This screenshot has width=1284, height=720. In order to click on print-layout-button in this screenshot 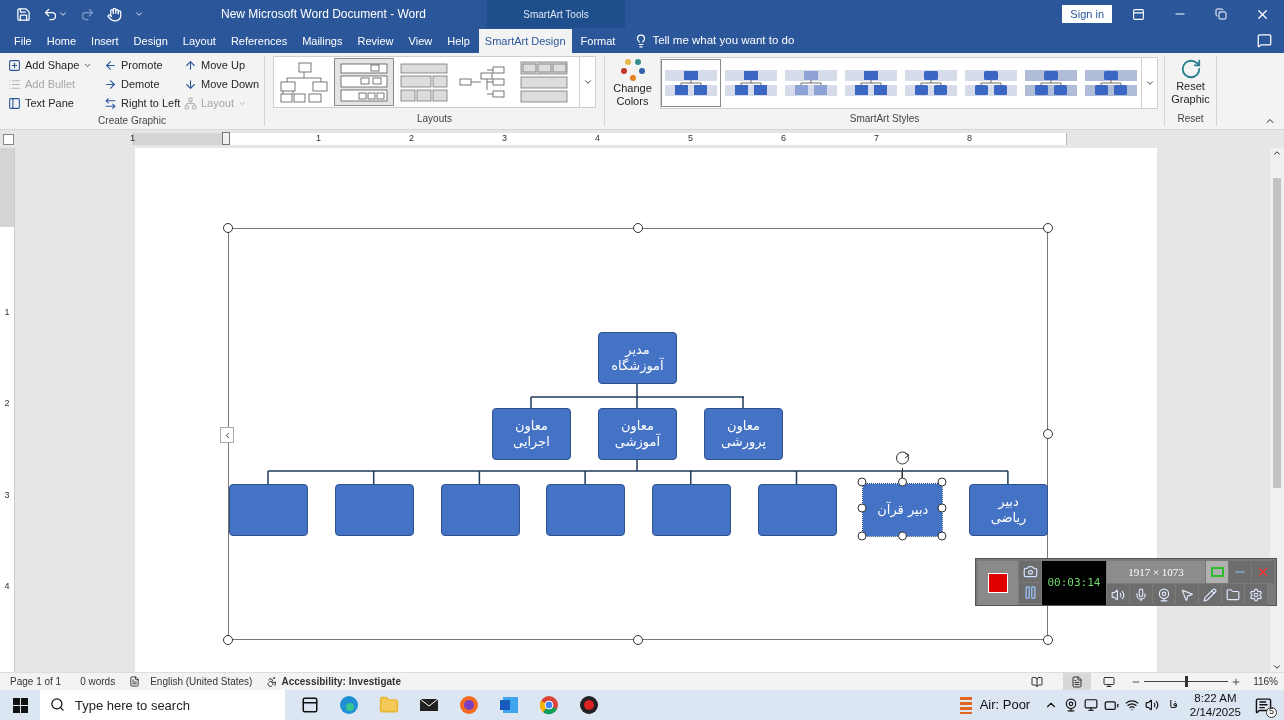, I will do `click(1077, 681)`.